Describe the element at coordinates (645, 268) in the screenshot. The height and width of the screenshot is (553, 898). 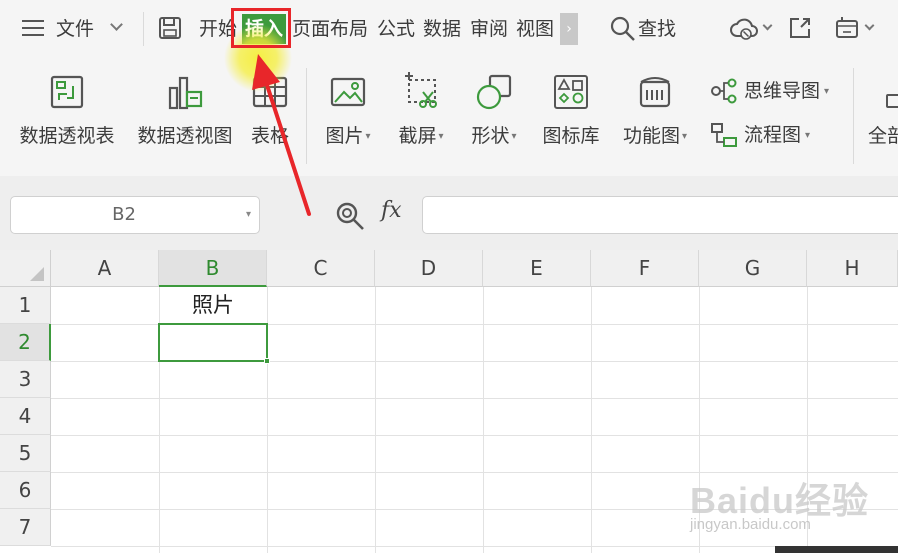
I see `column-header-f: F` at that location.